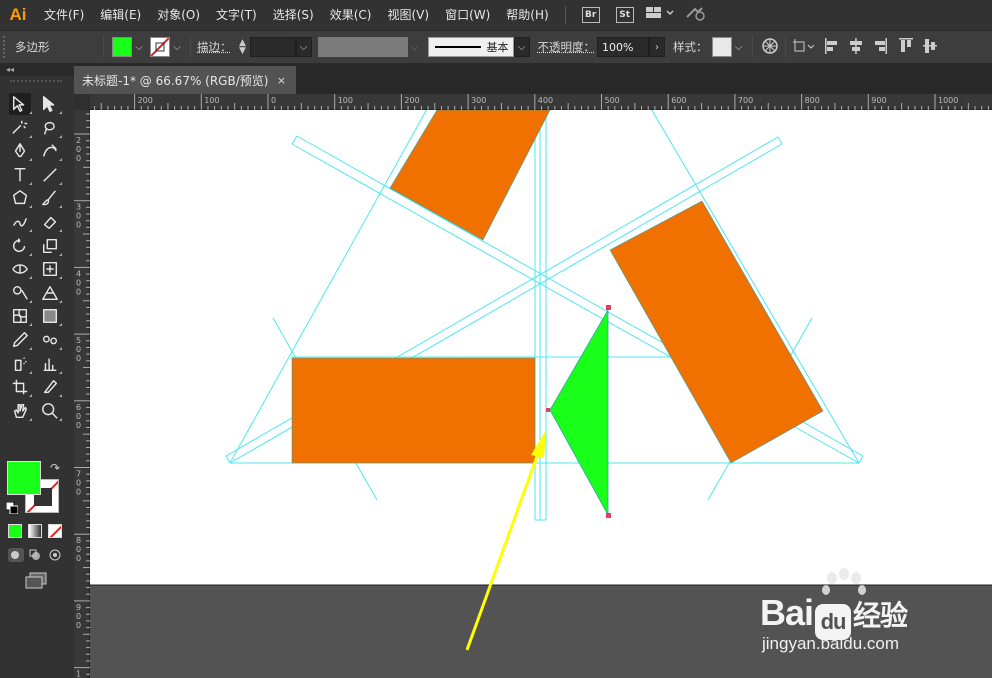  What do you see at coordinates (770, 47) in the screenshot?
I see `recolor-artwork-icon` at bounding box center [770, 47].